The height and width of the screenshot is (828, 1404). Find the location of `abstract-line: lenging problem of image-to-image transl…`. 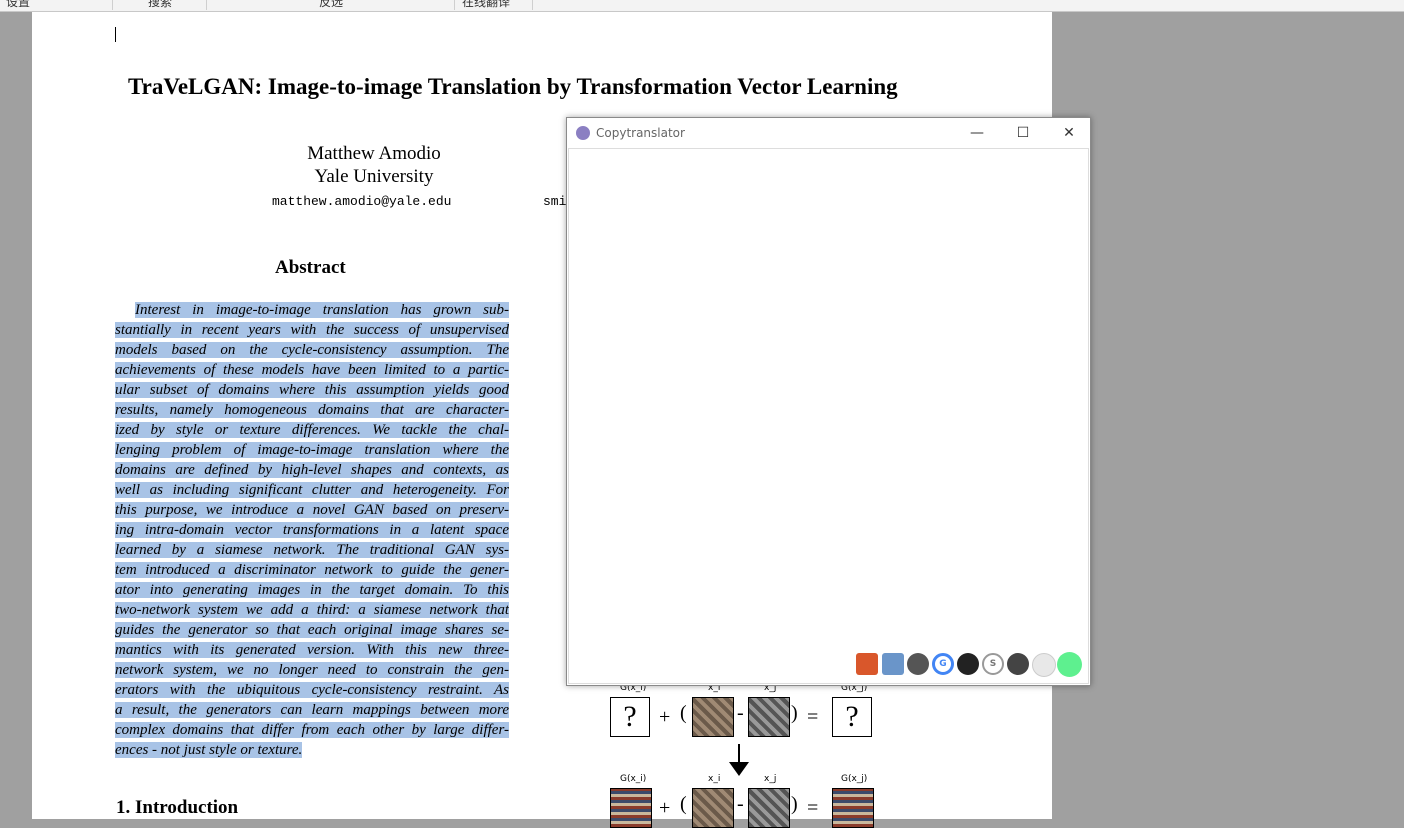

abstract-line: lenging problem of image-to-image transl… is located at coordinates (312, 450).